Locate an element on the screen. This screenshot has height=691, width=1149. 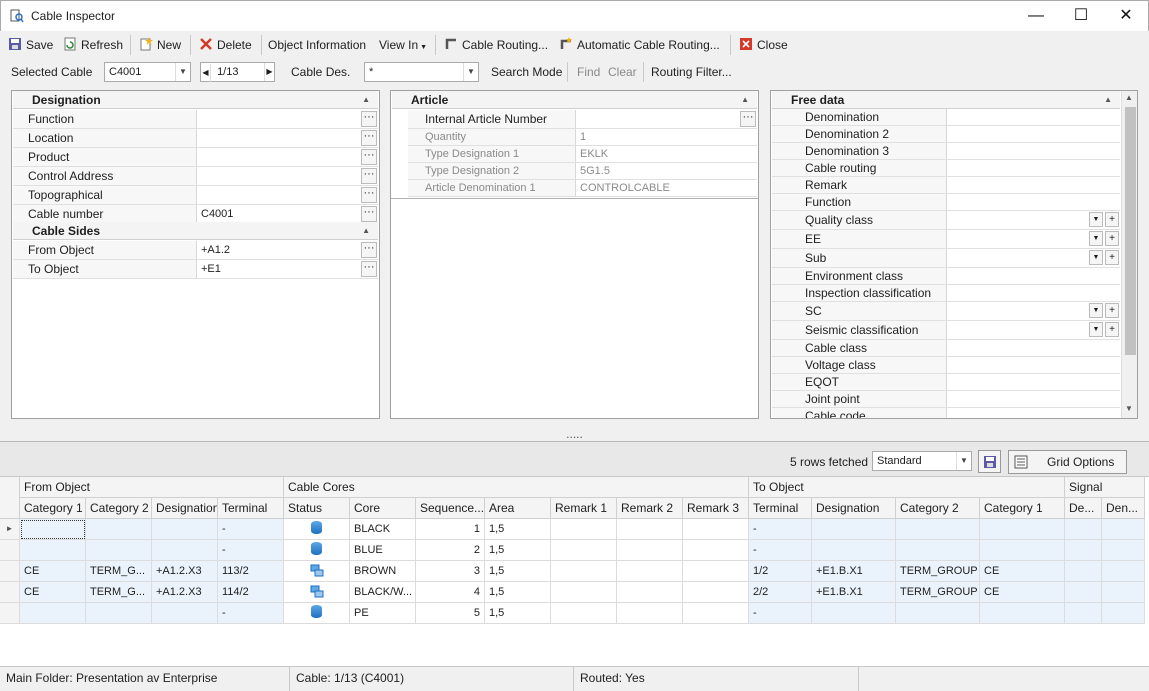
free-data-row: Sub ▼ + is located at coordinates (946, 258).